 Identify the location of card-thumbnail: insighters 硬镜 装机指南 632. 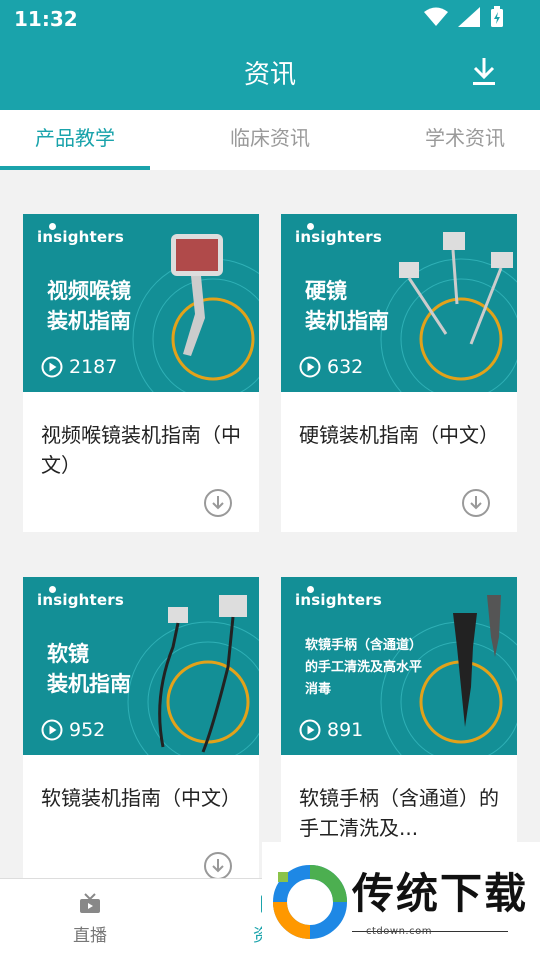
(399, 303).